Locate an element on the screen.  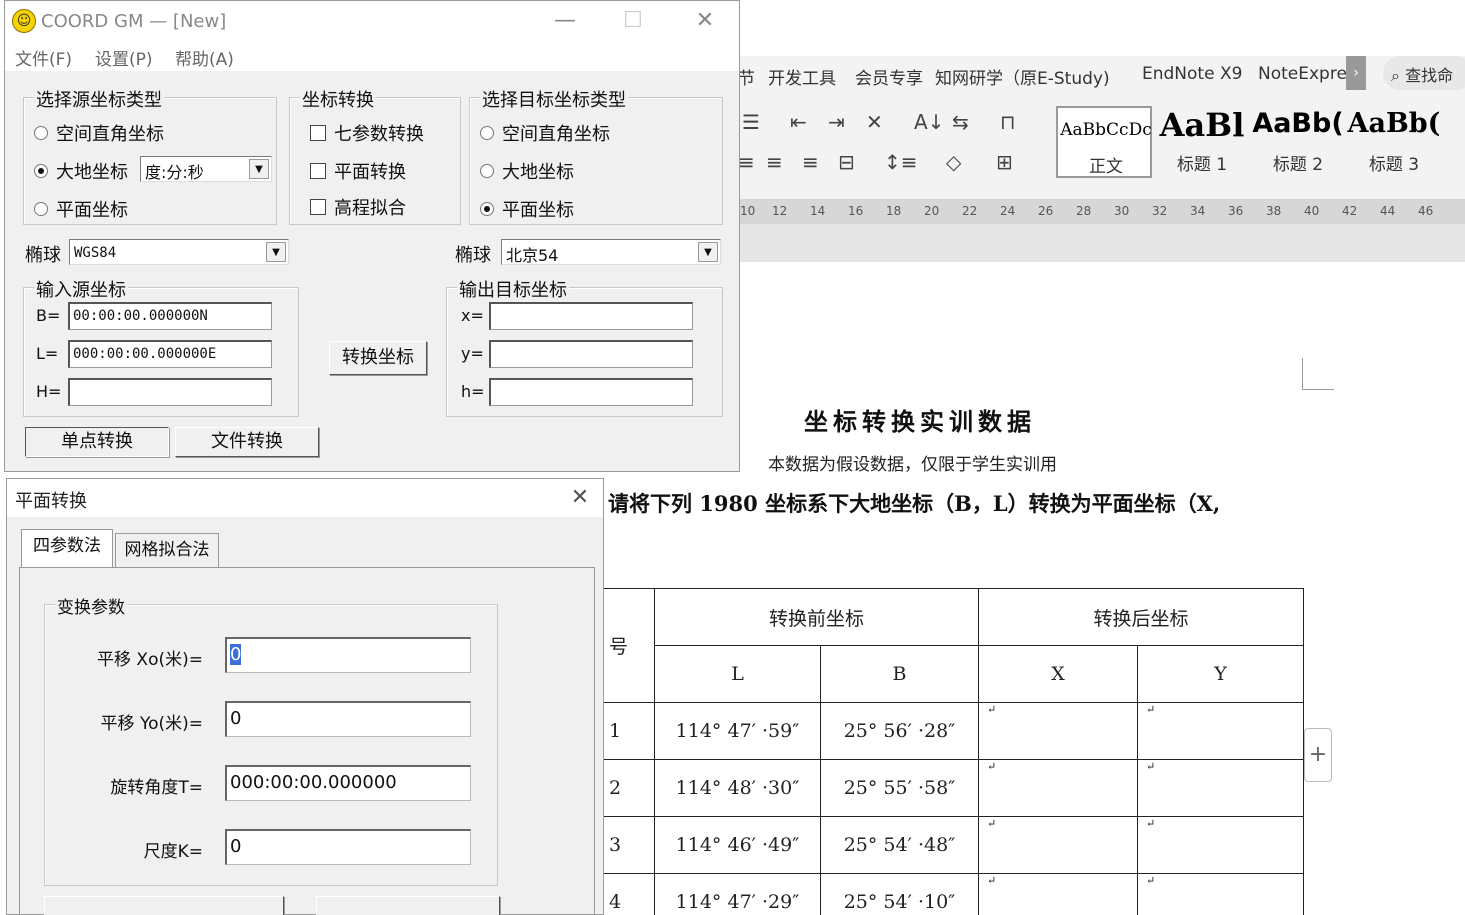
radio-label: 平面坐标 is located at coordinates (92, 210).